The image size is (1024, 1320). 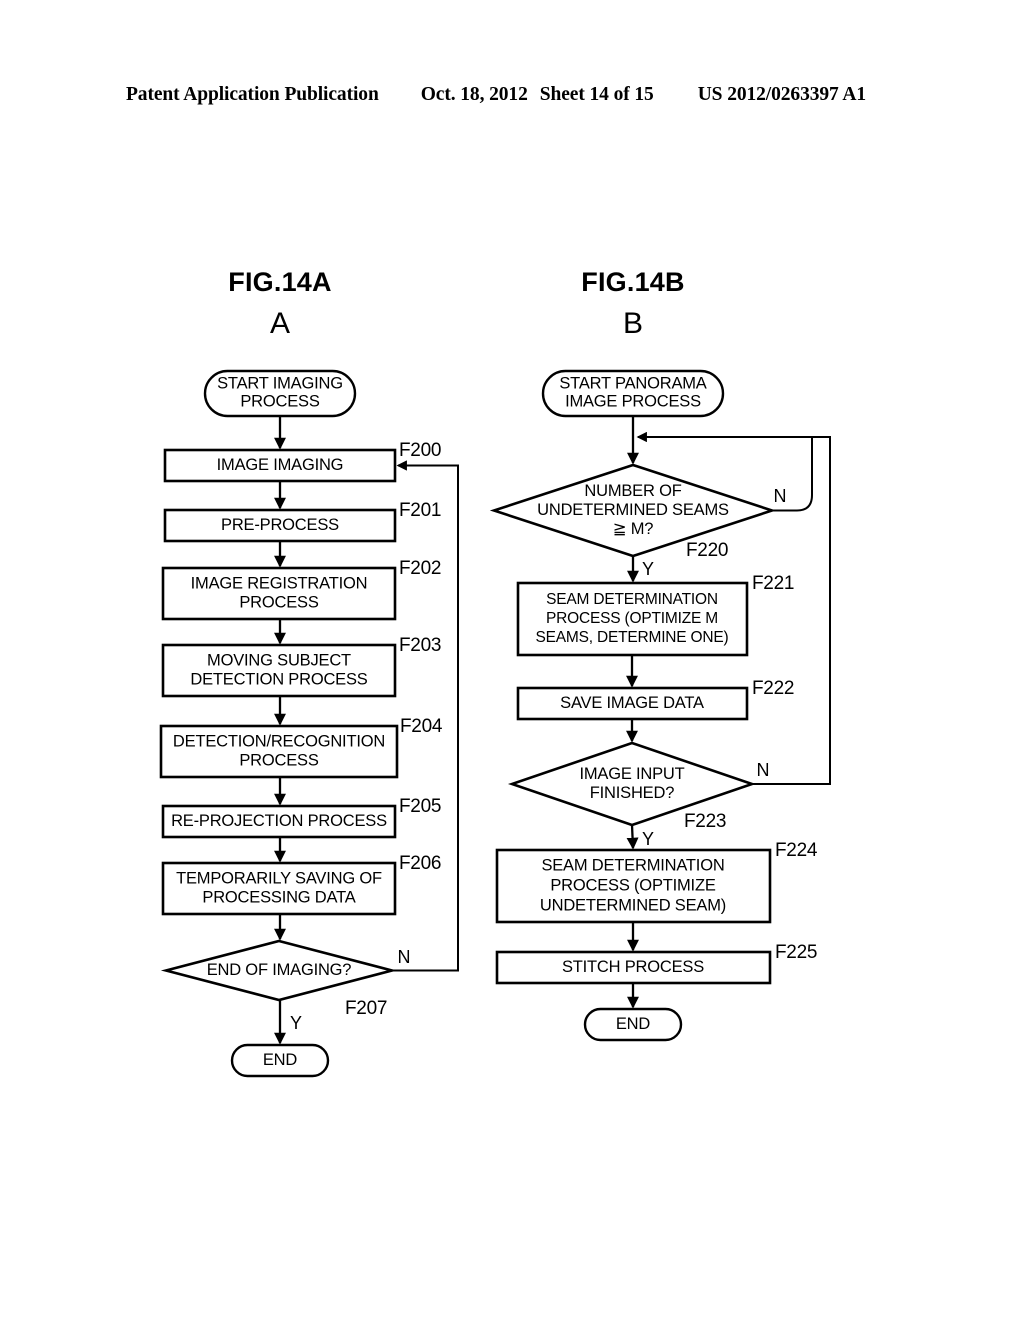 I want to click on node-f207-label: END OF IMAGING?, so click(x=279, y=970).